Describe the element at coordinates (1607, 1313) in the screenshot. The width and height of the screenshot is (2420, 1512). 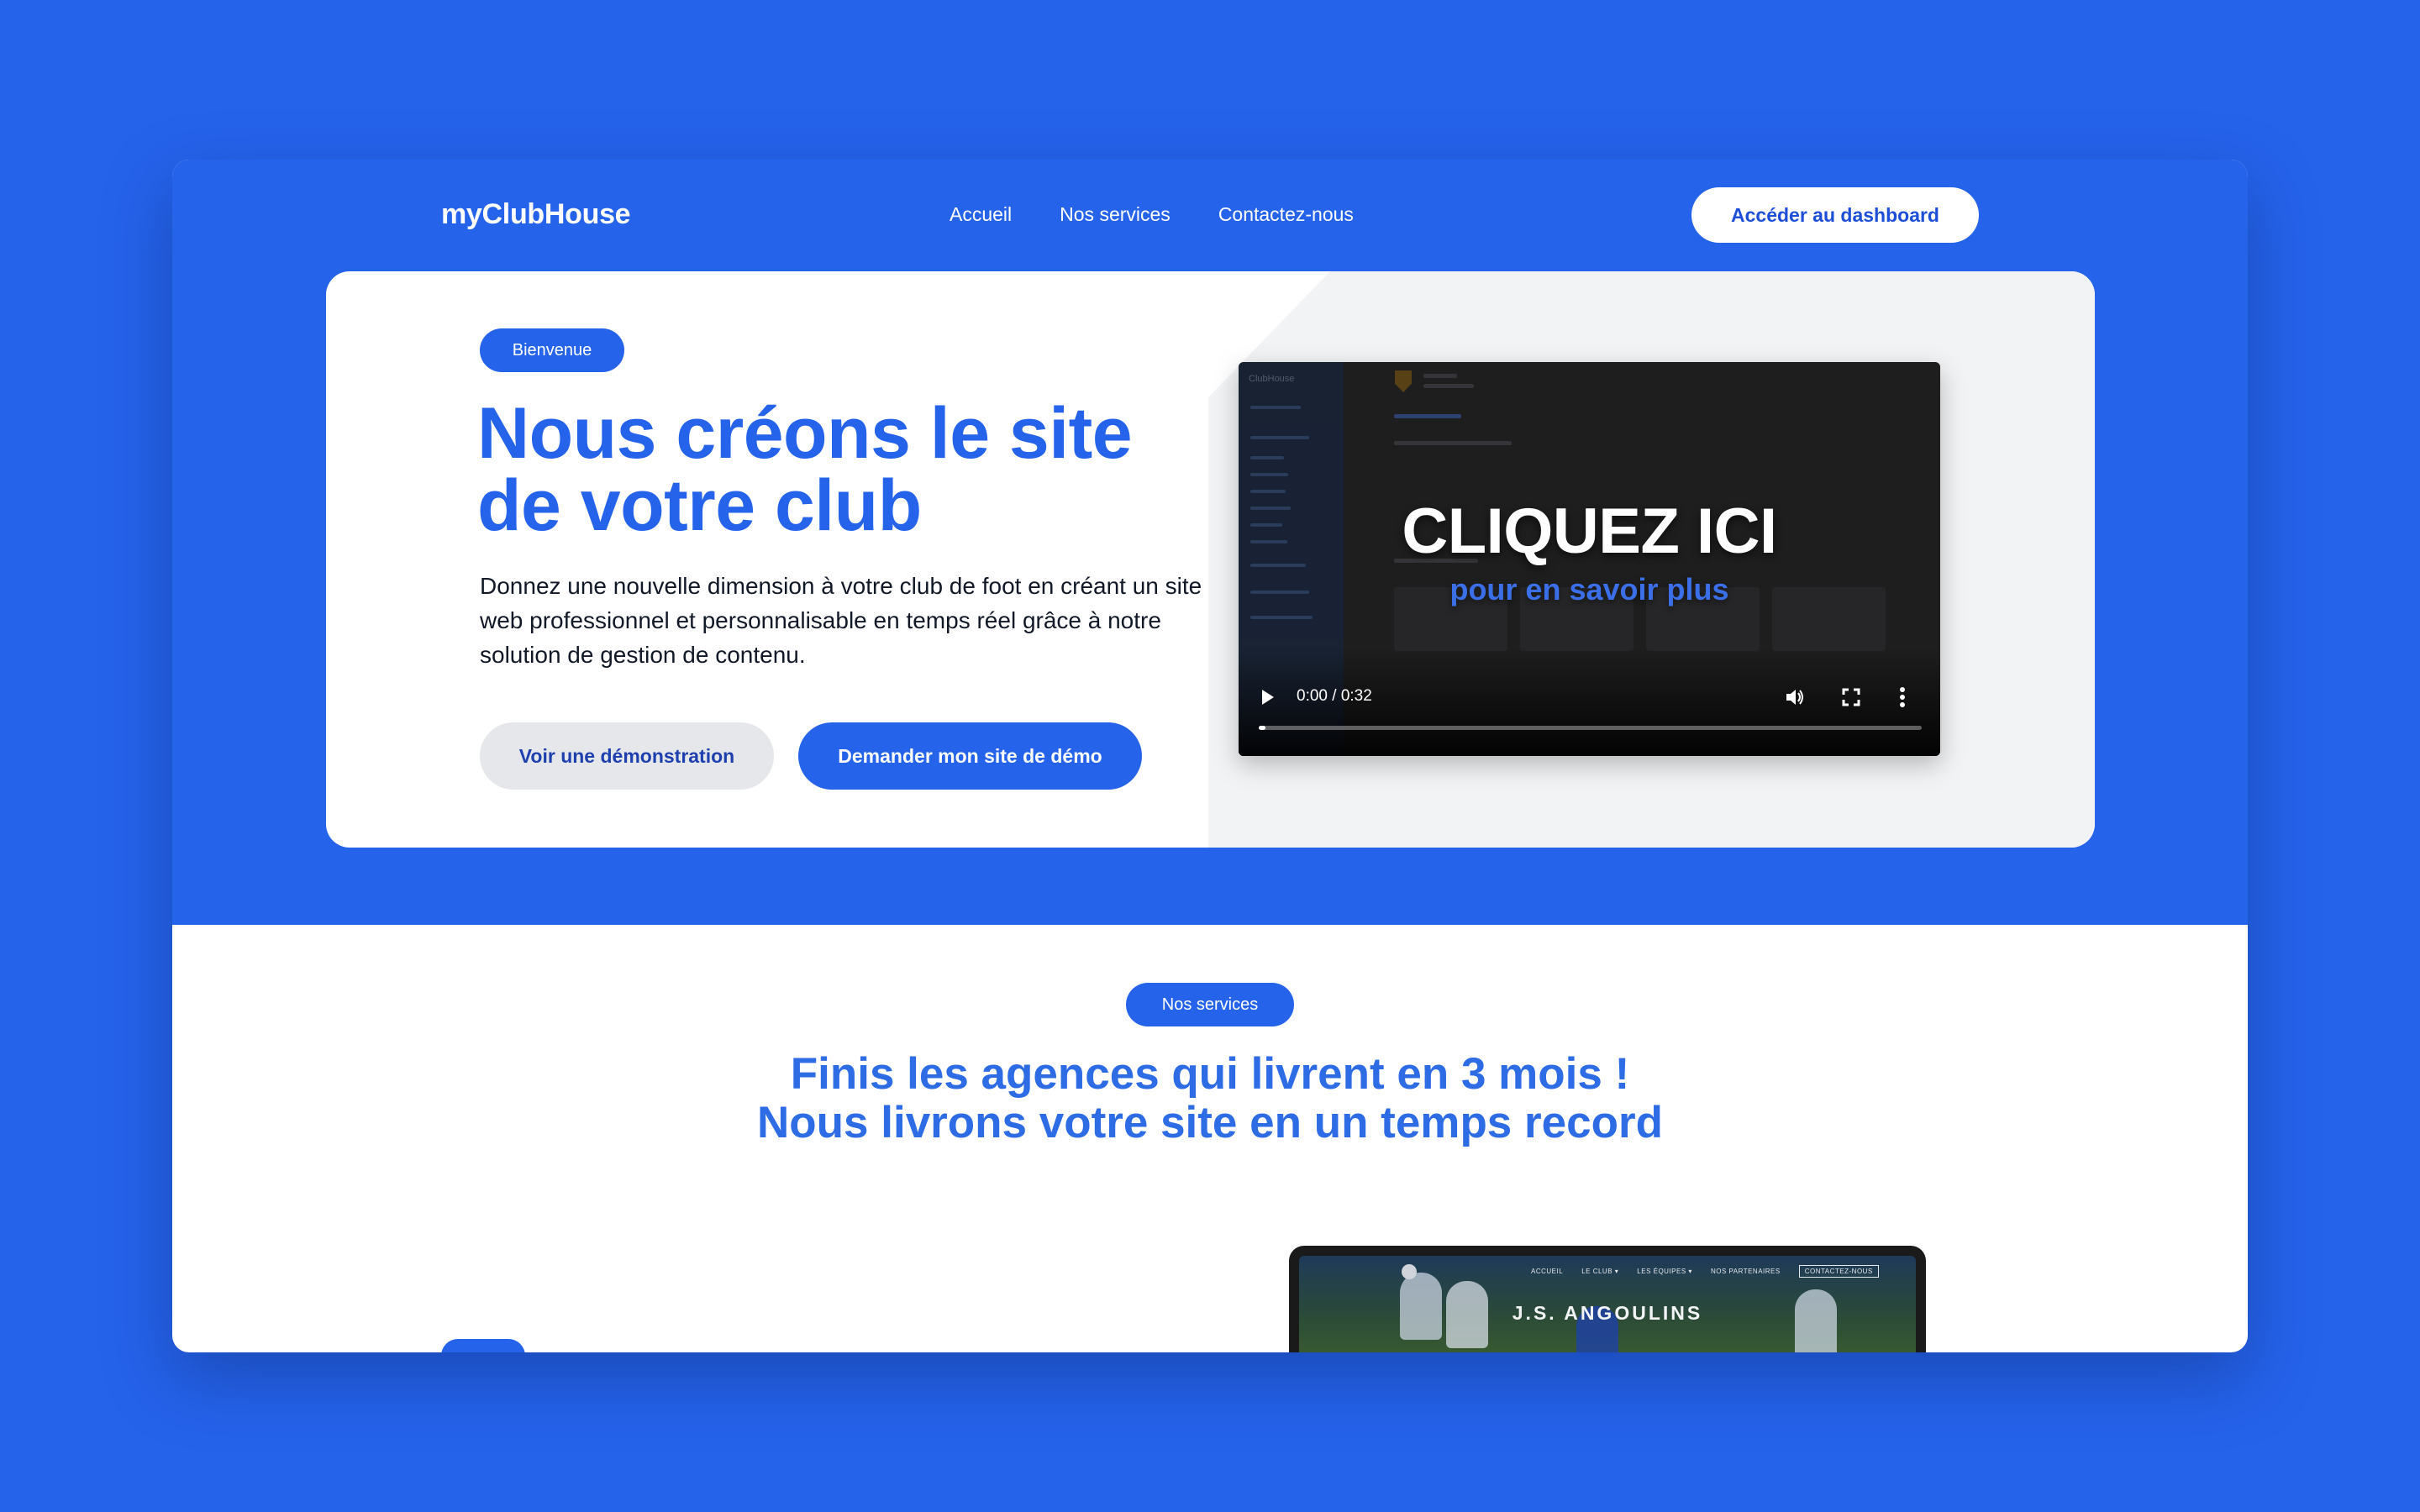
I see `laptop-site-title: J.S. ANGOULINS` at that location.